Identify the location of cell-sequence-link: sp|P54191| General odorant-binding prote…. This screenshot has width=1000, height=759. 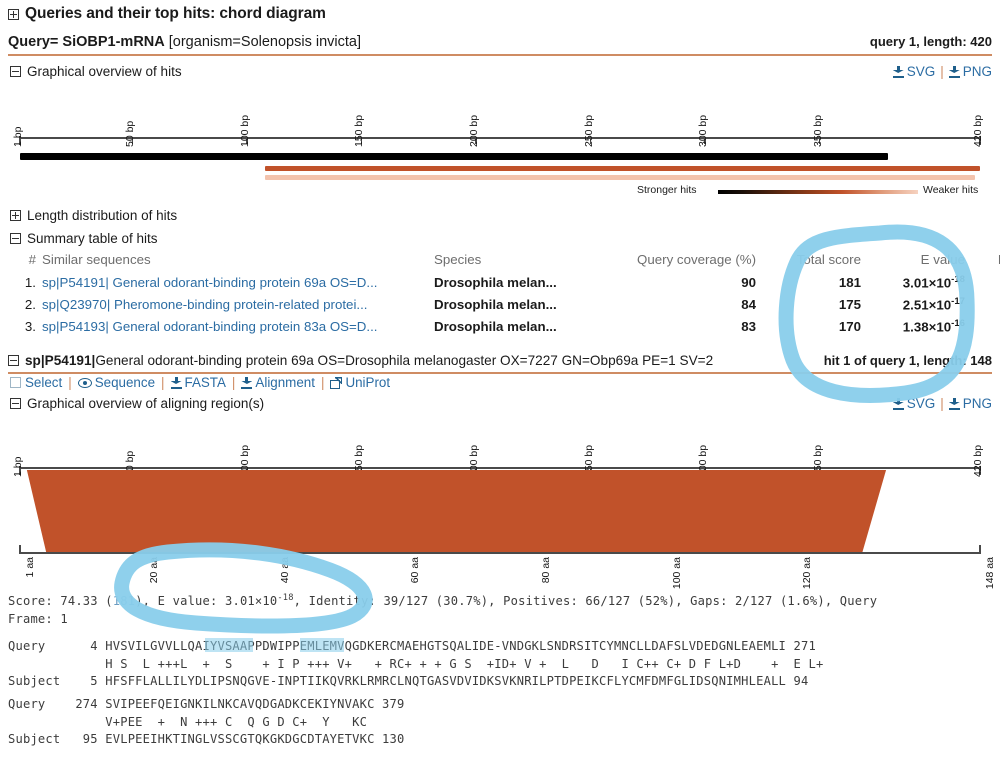
(238, 282).